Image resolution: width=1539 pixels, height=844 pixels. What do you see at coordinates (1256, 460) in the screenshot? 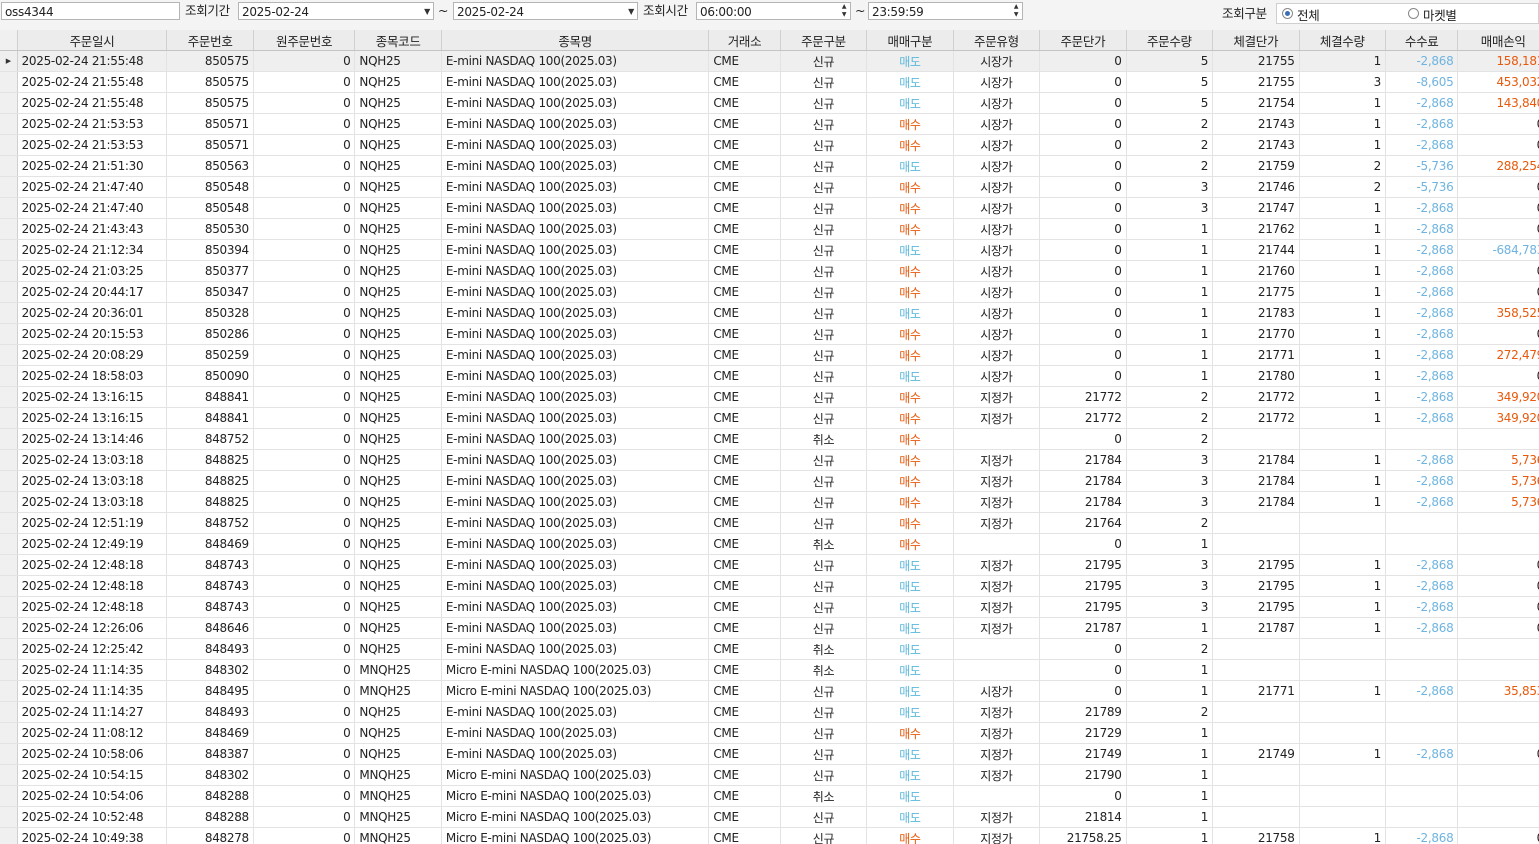
I see `cell-fill-price: 21784` at bounding box center [1256, 460].